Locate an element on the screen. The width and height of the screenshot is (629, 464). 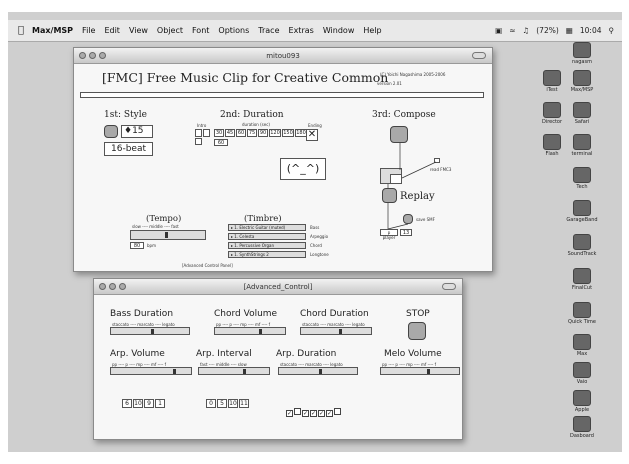
desktop-icon-maxmsp: Max/MSP is located at coordinates (582, 81).